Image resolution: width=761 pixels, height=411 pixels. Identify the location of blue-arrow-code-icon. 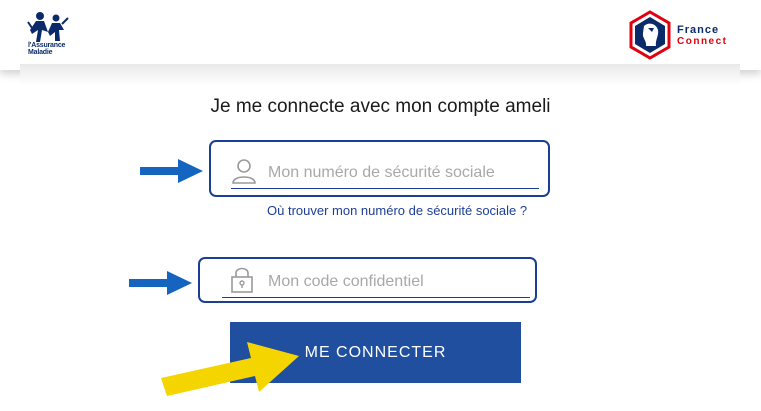
(160, 283).